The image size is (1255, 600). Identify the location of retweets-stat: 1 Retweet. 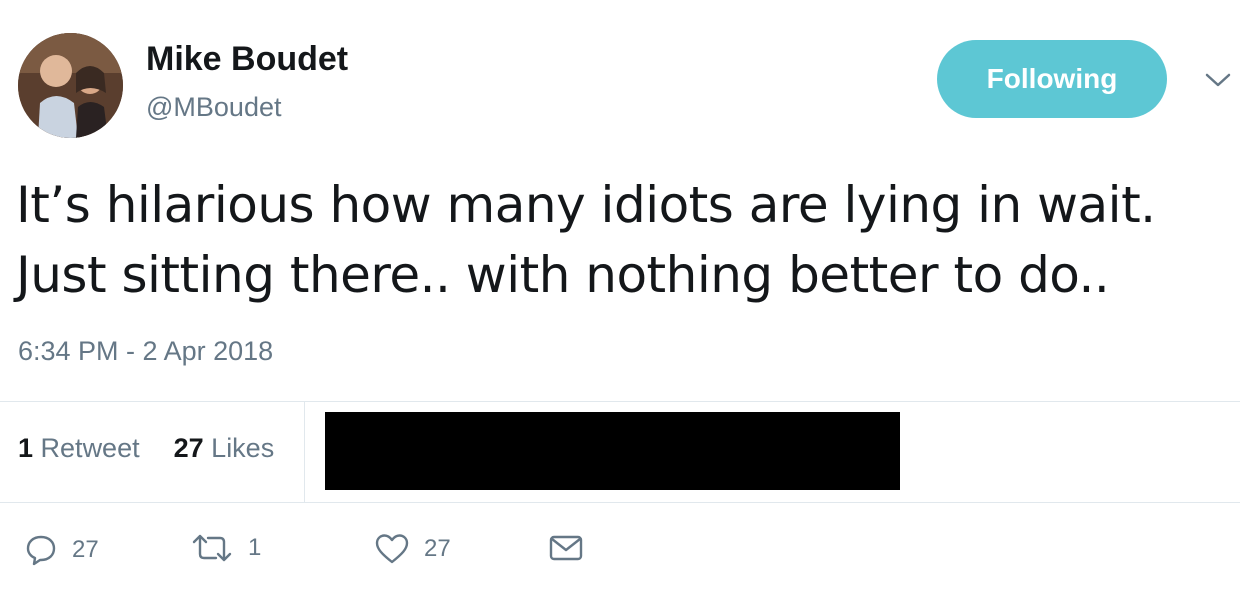
(79, 448).